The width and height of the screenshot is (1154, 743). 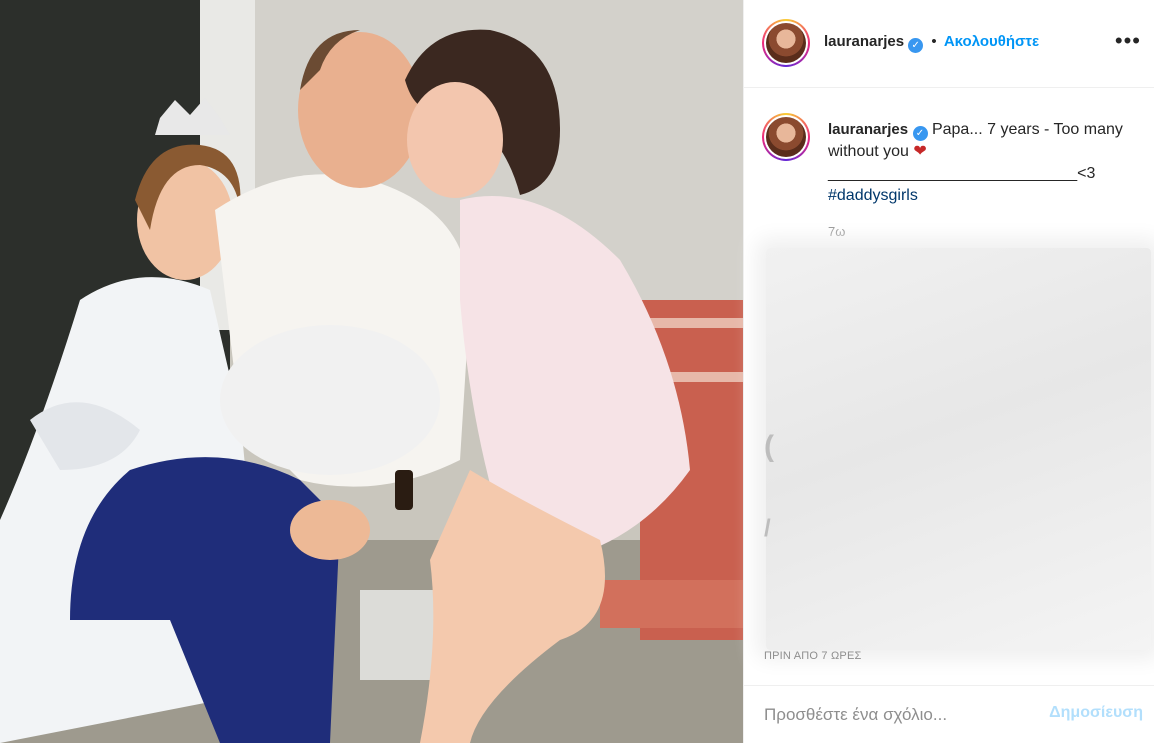 What do you see at coordinates (1128, 41) in the screenshot?
I see `more-options-icon: •••` at bounding box center [1128, 41].